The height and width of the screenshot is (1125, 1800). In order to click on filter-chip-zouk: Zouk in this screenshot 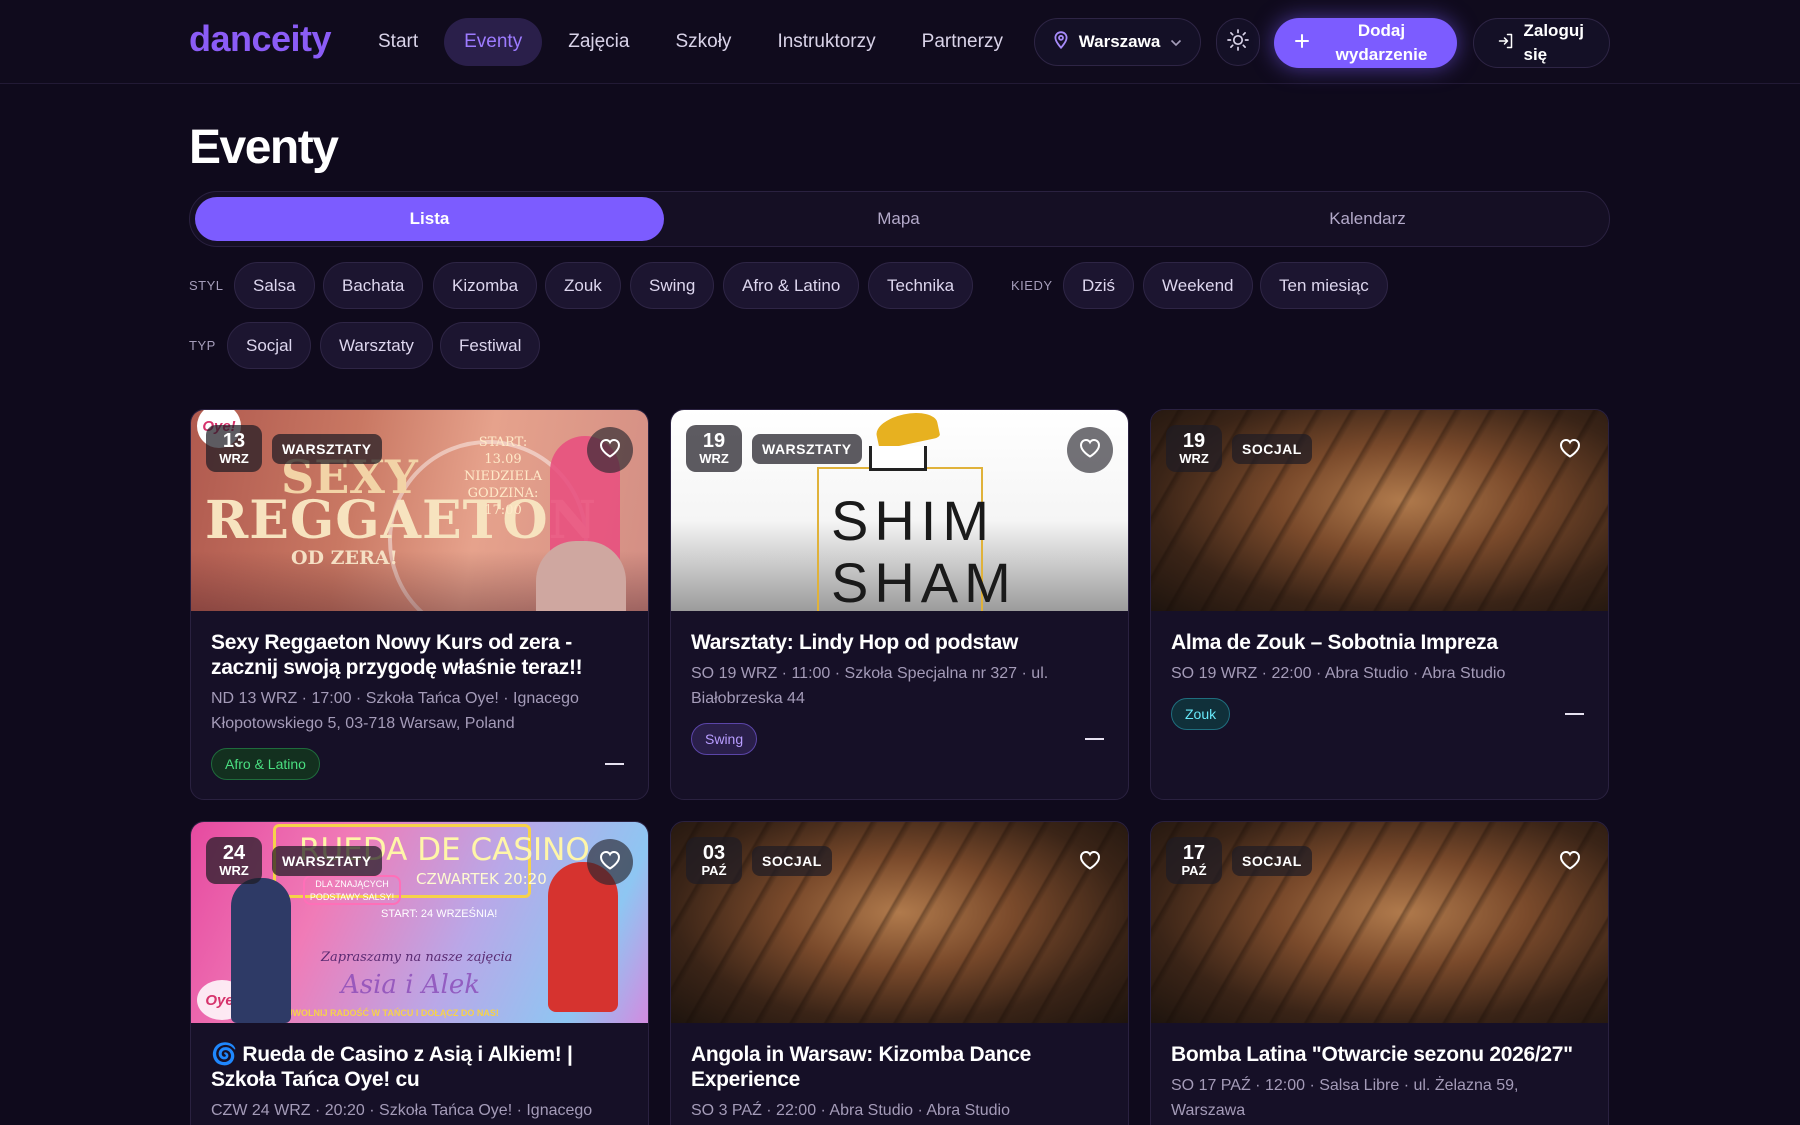, I will do `click(583, 285)`.